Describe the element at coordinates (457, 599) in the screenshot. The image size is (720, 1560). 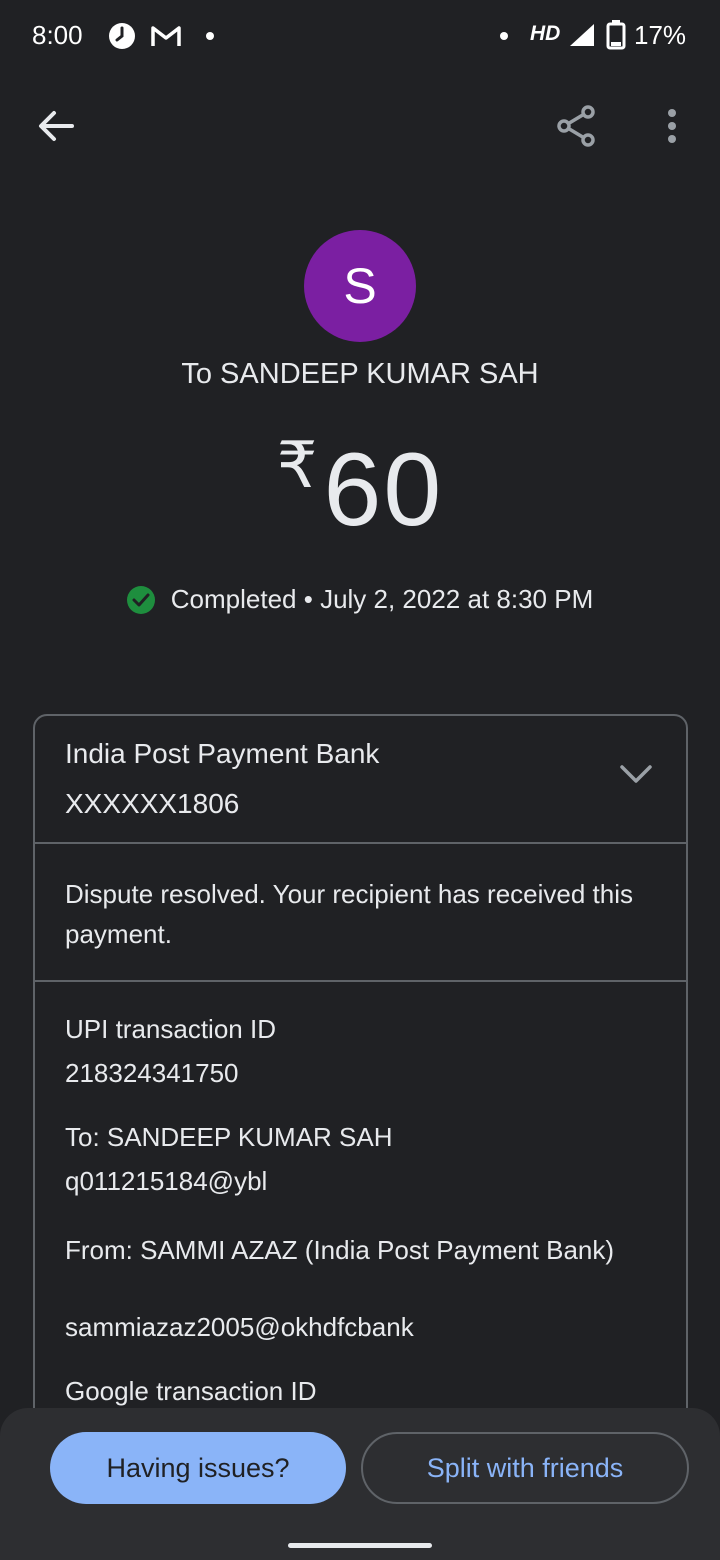
I see `transaction-datetime: July 2, 2022 at 8:30 PM` at that location.